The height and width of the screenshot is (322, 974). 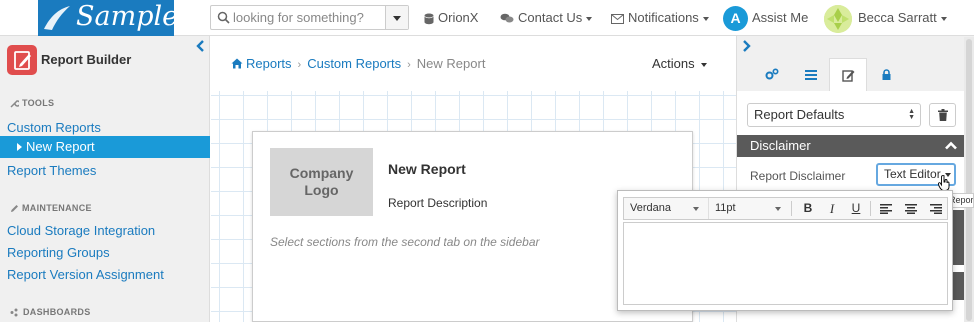 What do you see at coordinates (105, 147) in the screenshot?
I see `sidebar-item-new-report: New Report` at bounding box center [105, 147].